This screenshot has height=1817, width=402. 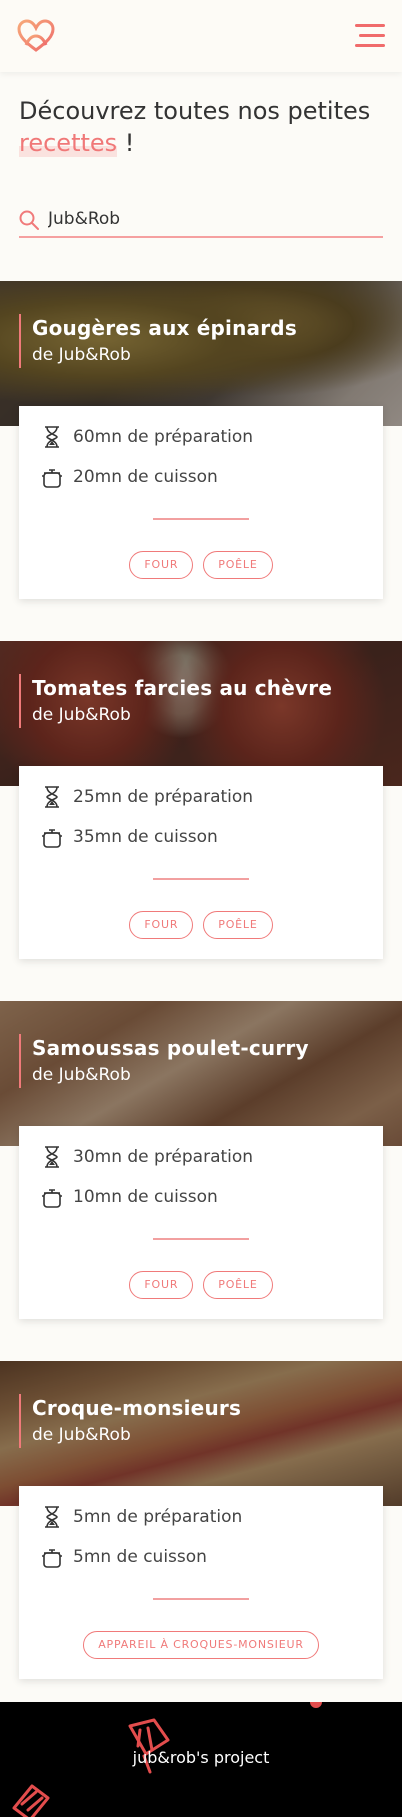 I want to click on recipe-title: Croque-monsieurs, so click(x=136, y=1408).